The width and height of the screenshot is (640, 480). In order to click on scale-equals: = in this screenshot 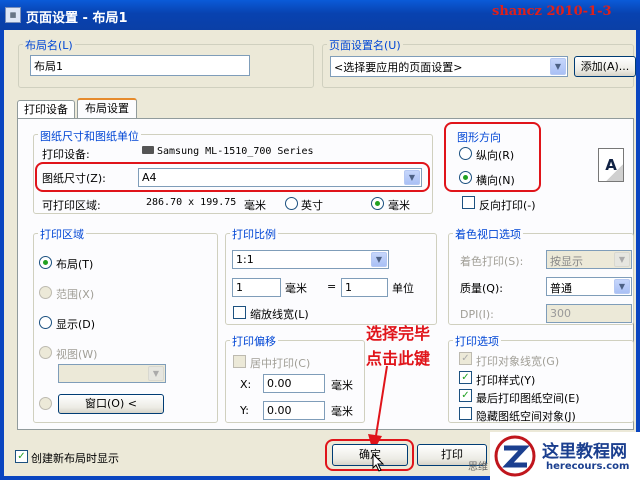, I will do `click(332, 286)`.